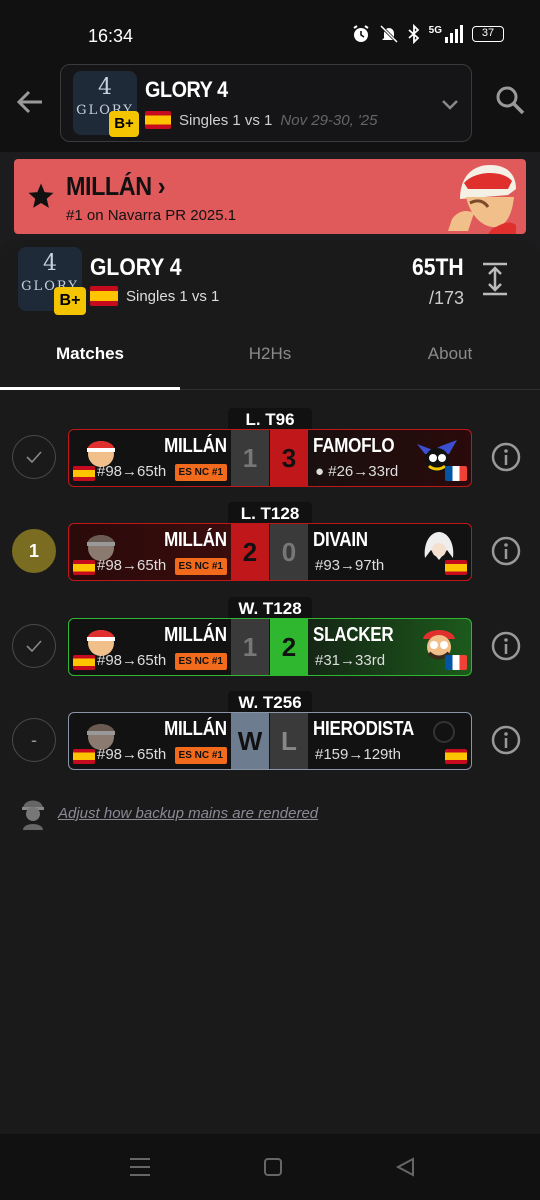 The height and width of the screenshot is (1200, 540). I want to click on back-arrow-icon, so click(30, 102).